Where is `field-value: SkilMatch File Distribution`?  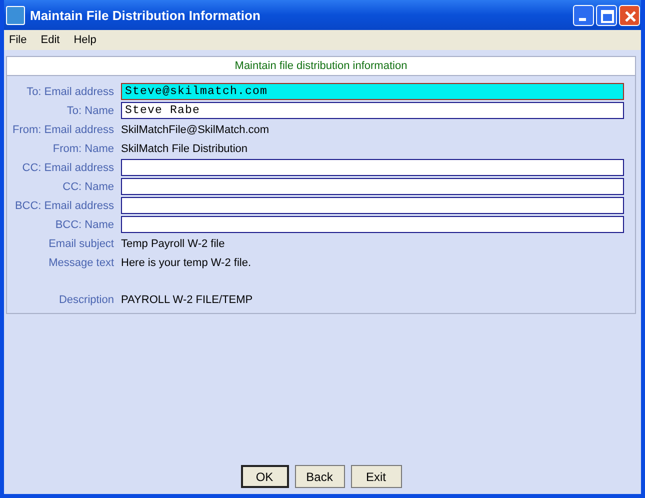 field-value: SkilMatch File Distribution is located at coordinates (184, 148).